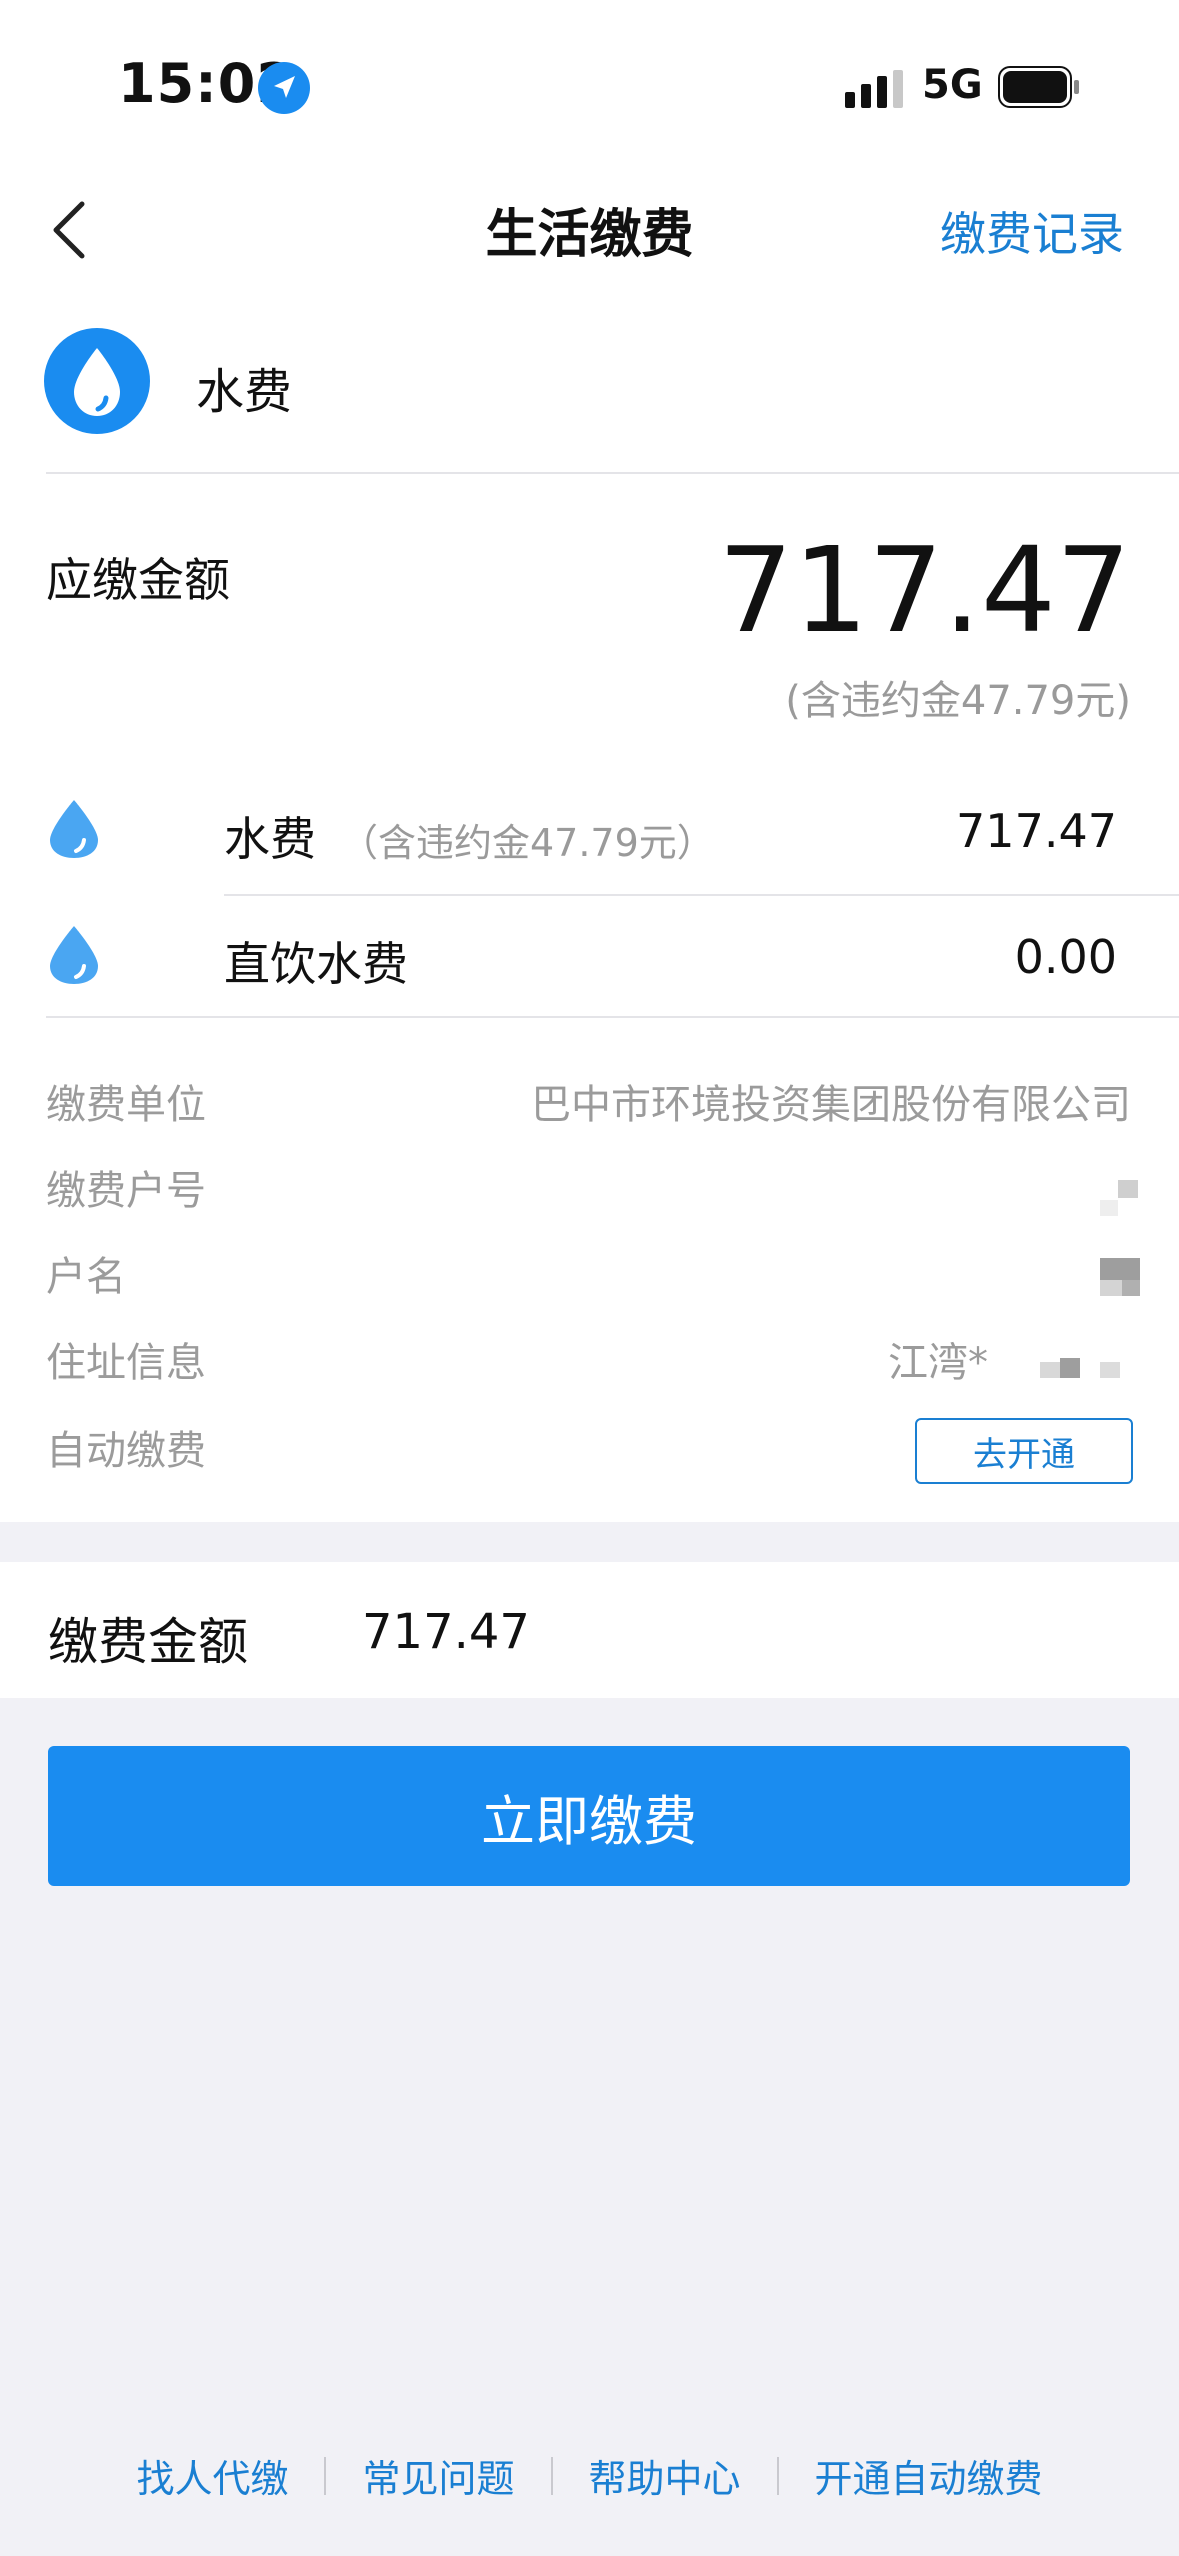 The height and width of the screenshot is (2556, 1179). I want to click on enable-autopay-button: 去开通, so click(1024, 1451).